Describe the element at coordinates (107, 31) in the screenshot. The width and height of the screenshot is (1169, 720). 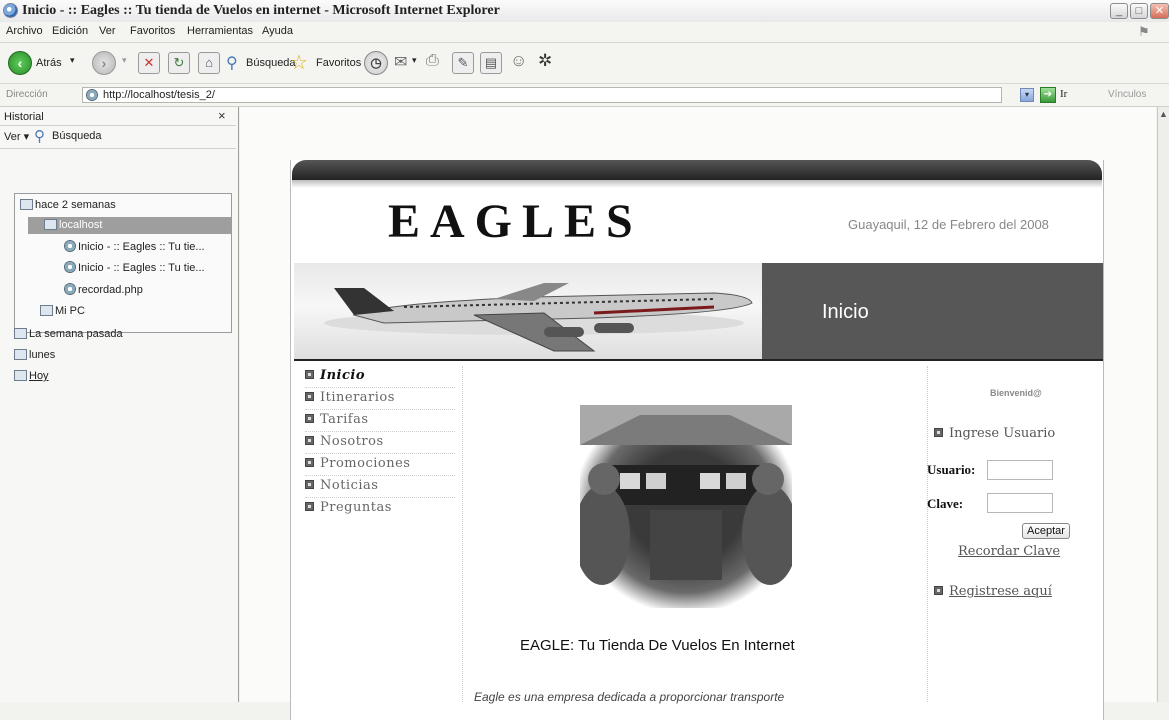
I see `menu-ver: Ver` at that location.